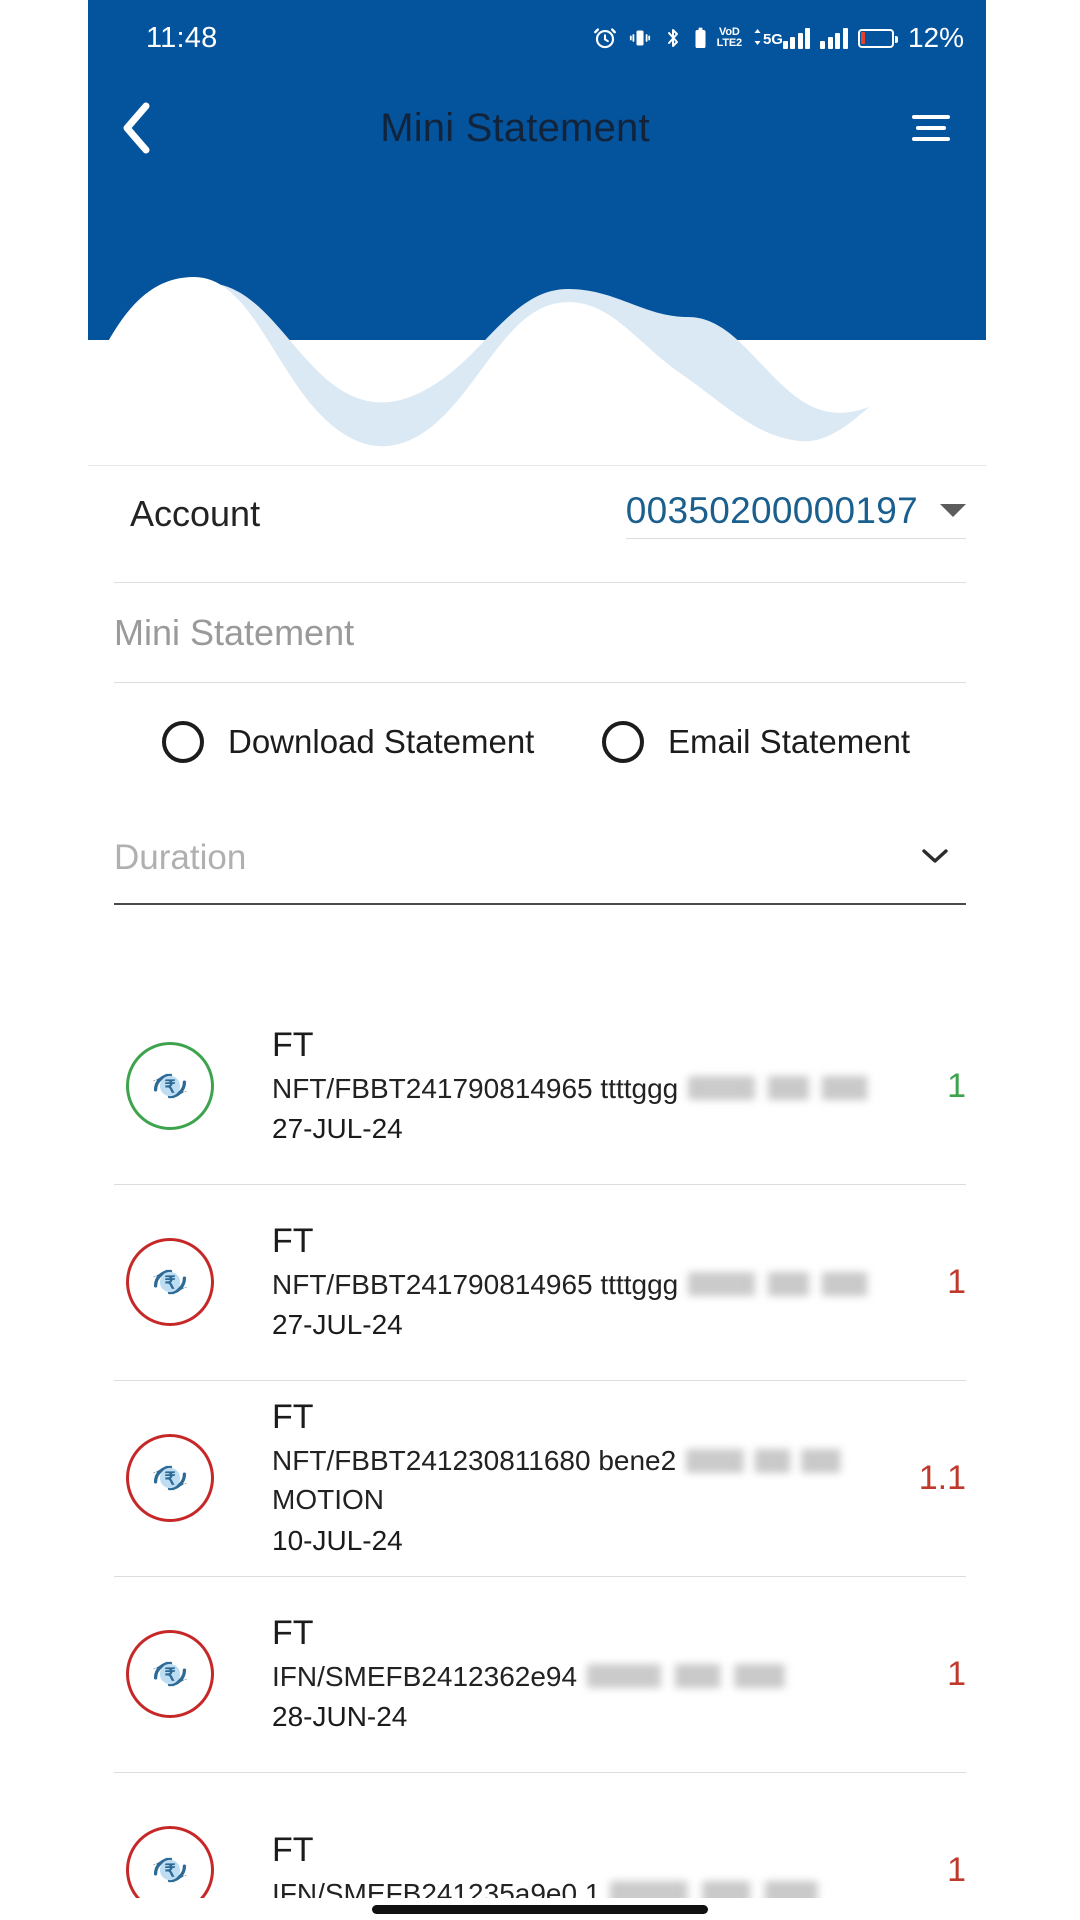  I want to click on bluetooth-icon, so click(673, 38).